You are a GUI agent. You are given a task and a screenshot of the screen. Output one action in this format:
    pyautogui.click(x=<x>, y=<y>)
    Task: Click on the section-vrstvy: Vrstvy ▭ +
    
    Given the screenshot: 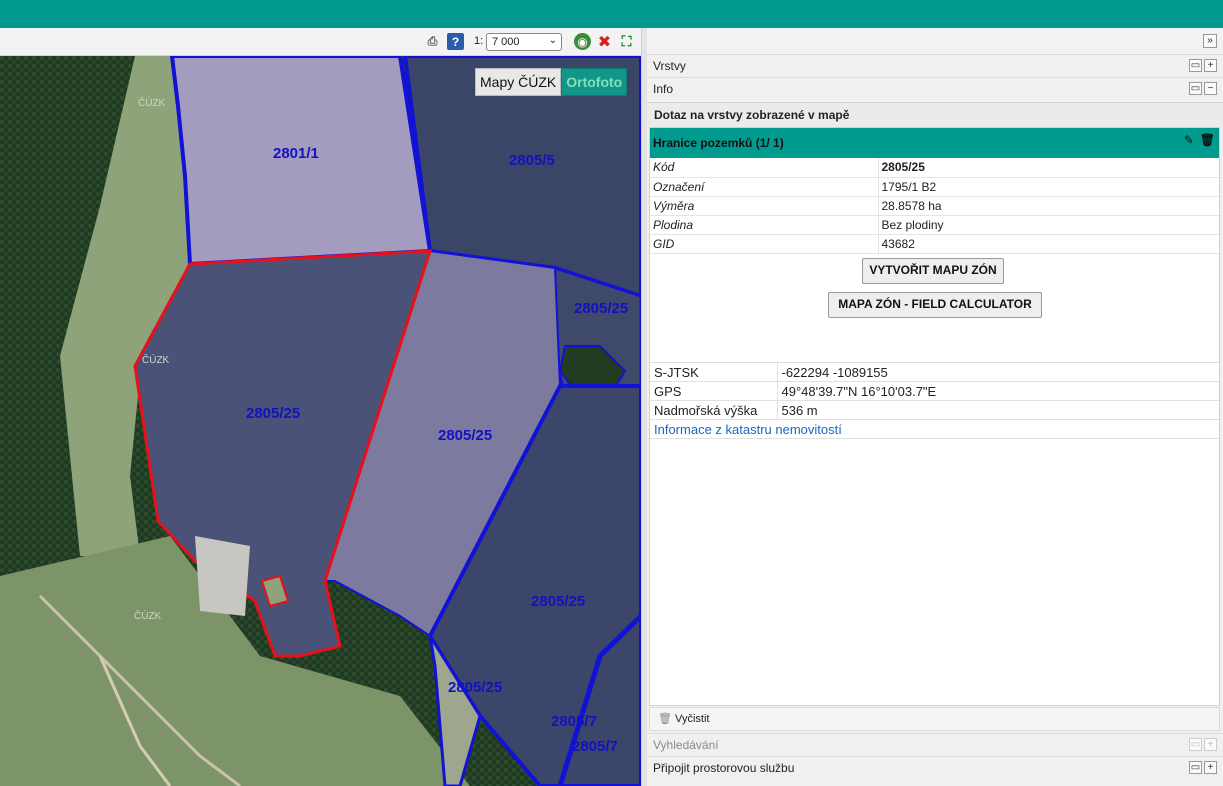 What is the action you would take?
    pyautogui.click(x=935, y=65)
    